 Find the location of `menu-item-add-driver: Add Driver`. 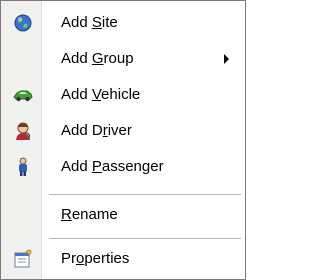

menu-item-add-driver: Add Driver is located at coordinates (123, 131).